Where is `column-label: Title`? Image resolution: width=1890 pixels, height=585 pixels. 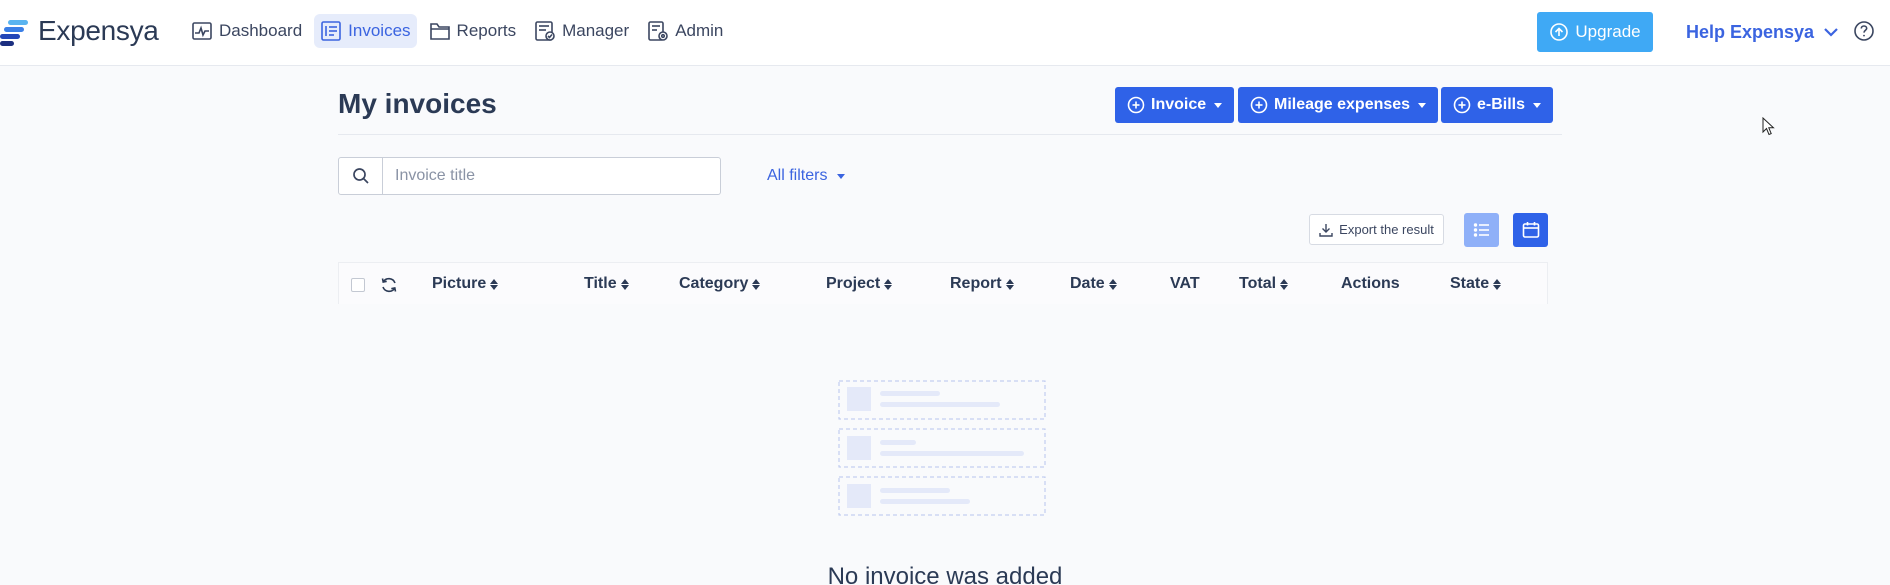 column-label: Title is located at coordinates (600, 283).